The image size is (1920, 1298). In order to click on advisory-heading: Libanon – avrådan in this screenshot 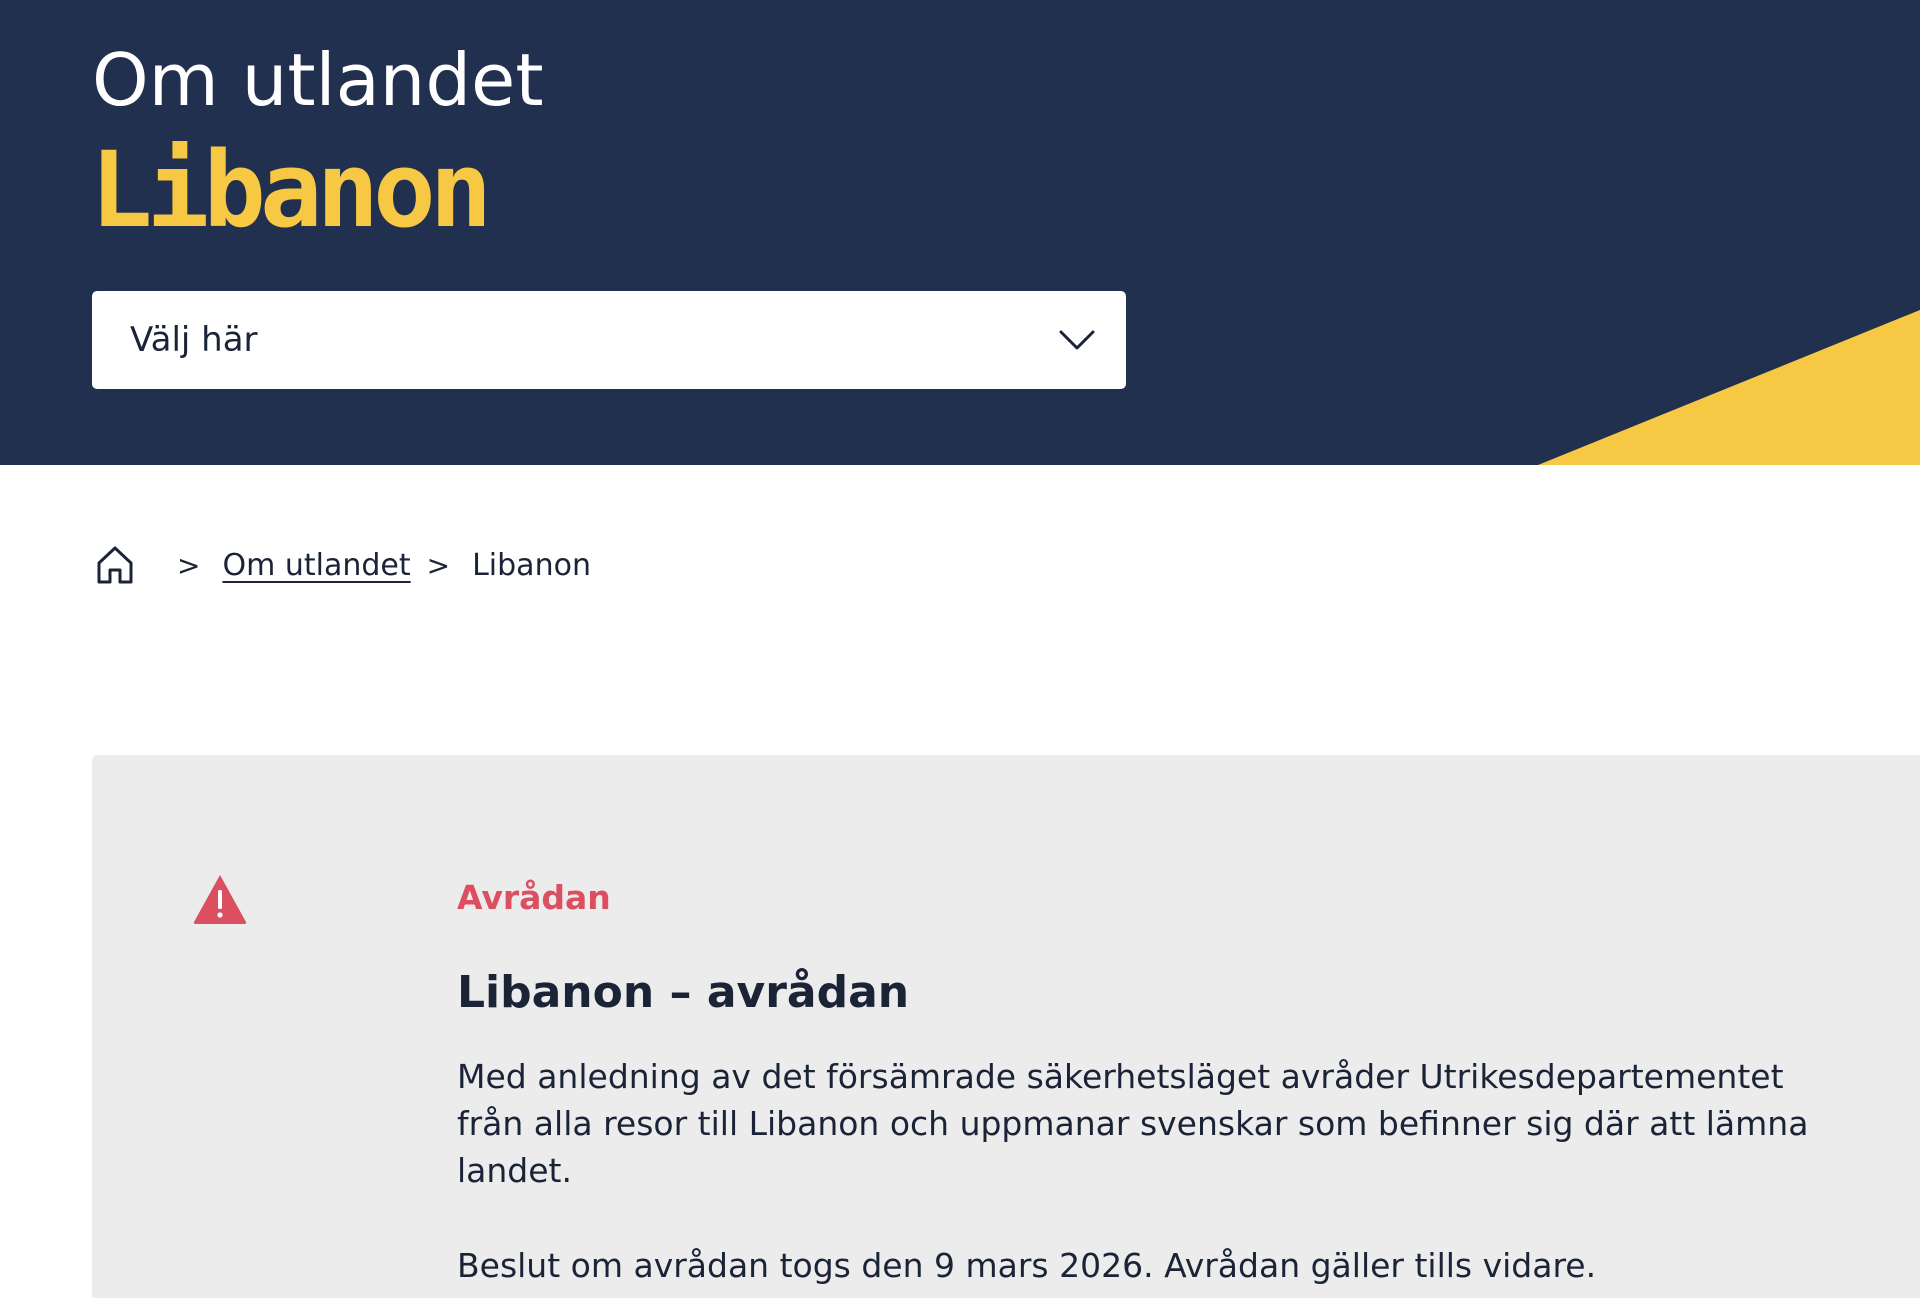, I will do `click(683, 992)`.